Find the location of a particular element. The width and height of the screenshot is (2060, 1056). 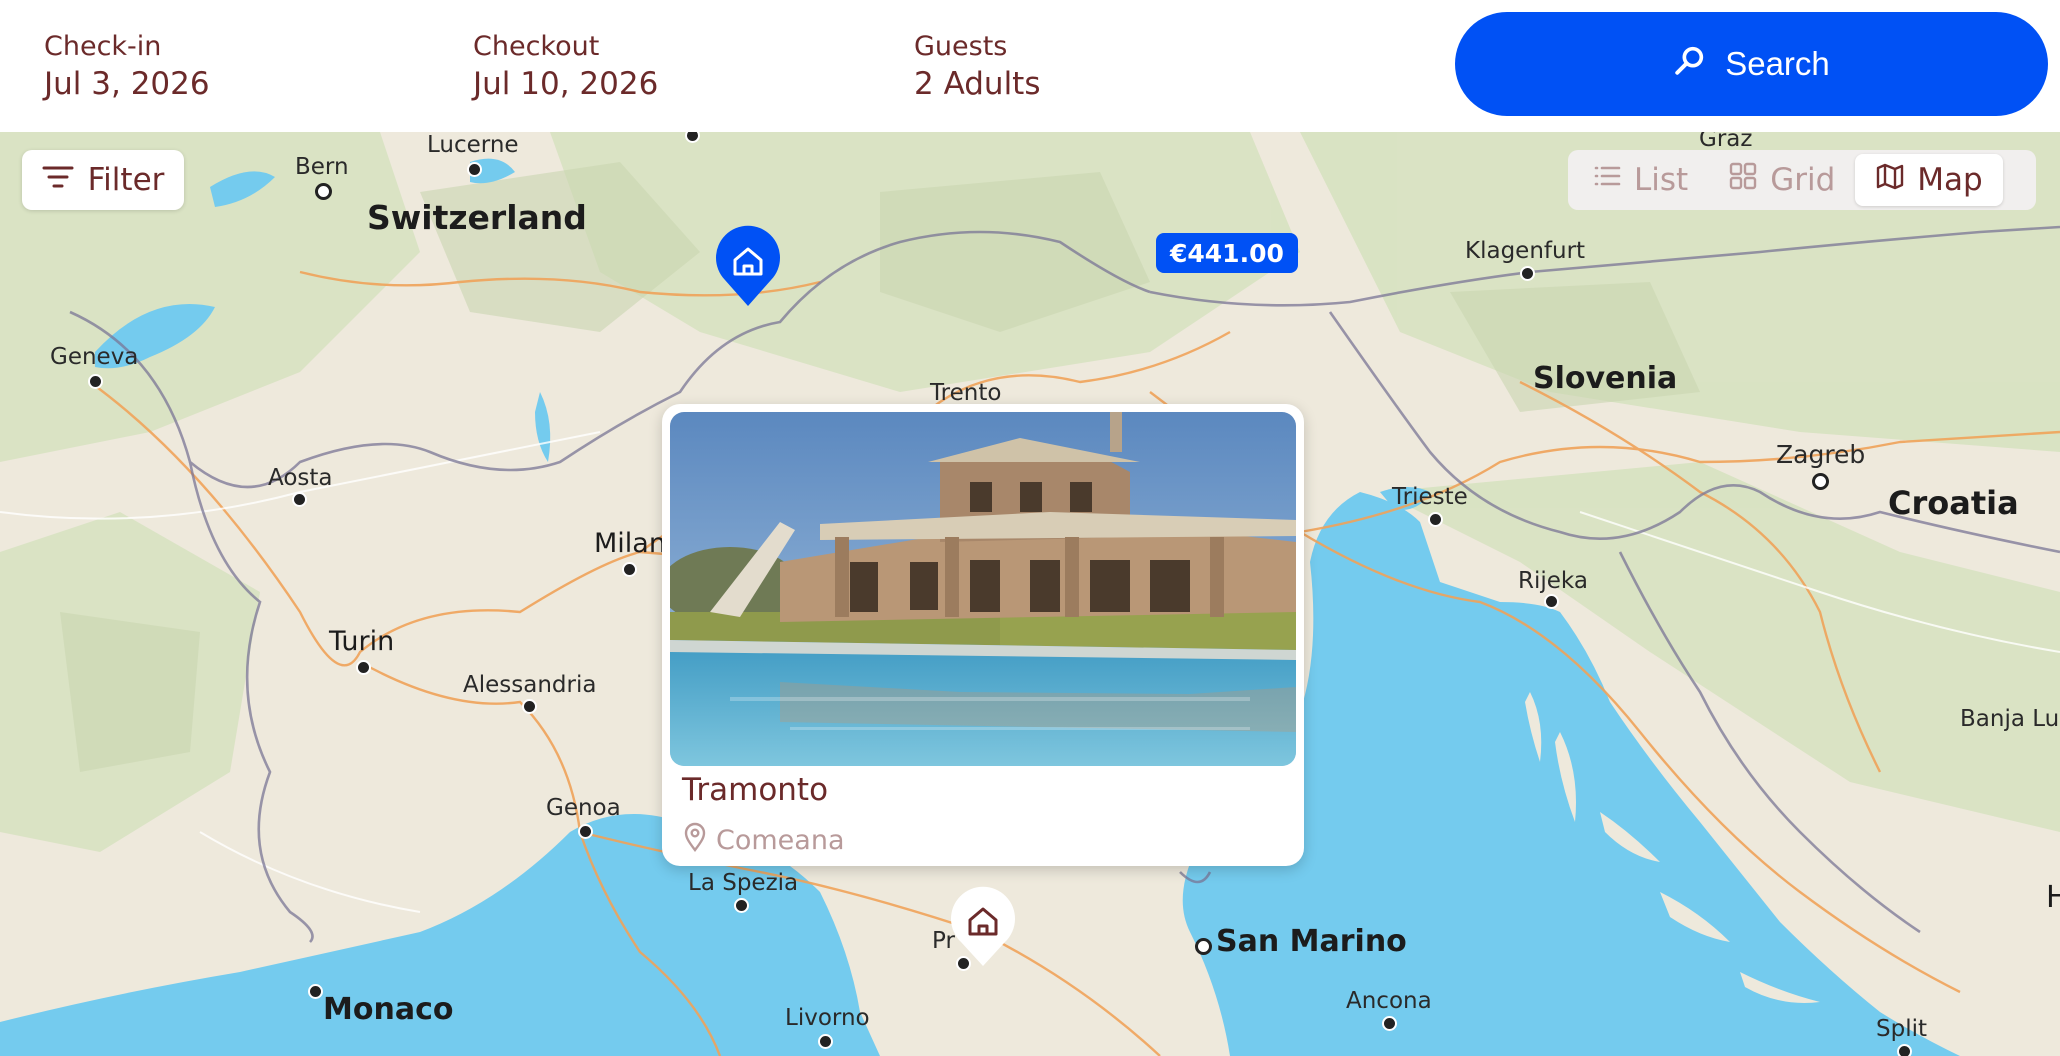

checkout-field: Checkout Jul 10, 2026 is located at coordinates (565, 67).